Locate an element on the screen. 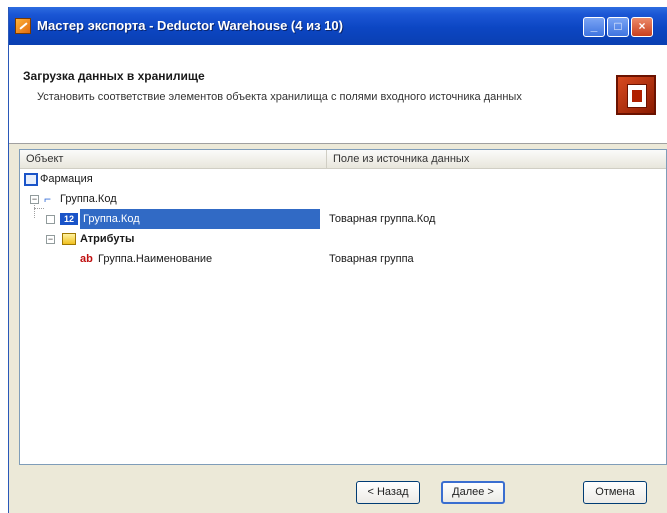  close-button: × is located at coordinates (642, 27).